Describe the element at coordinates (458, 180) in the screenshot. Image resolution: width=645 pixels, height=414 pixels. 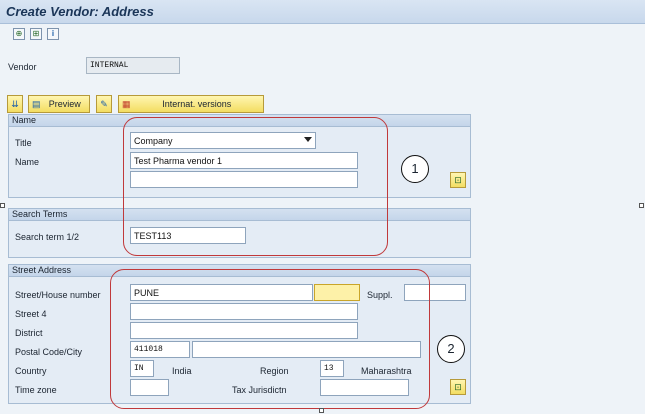
I see `expand-name-button: ⊡` at that location.